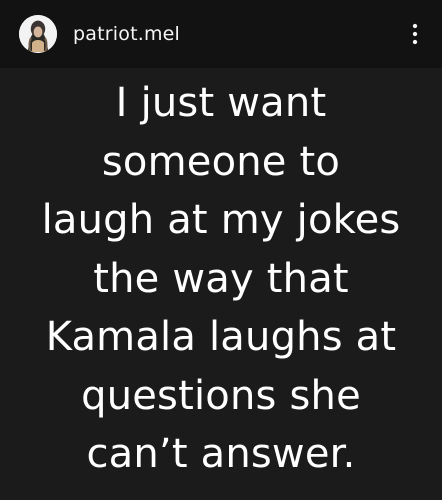 The image size is (442, 500). I want to click on quote-line: the way that, so click(221, 278).